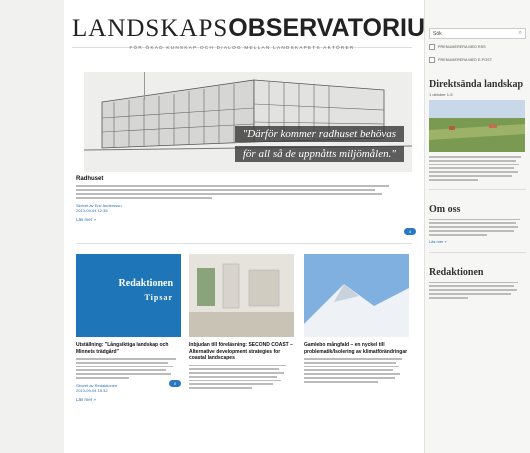 The width and height of the screenshot is (530, 453). What do you see at coordinates (462, 47) in the screenshot?
I see `checkbox-label: PRENUMERERA MED RSS` at bounding box center [462, 47].